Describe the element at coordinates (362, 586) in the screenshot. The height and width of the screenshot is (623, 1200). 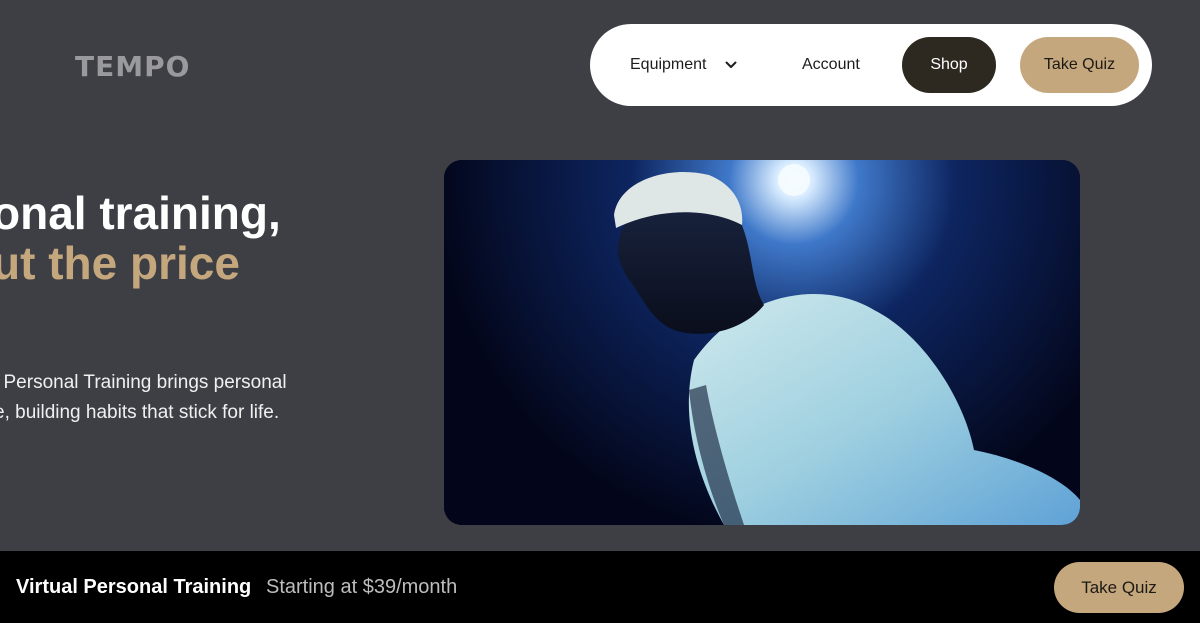
I see `bottom-bar-price: Starting at $39/month` at that location.